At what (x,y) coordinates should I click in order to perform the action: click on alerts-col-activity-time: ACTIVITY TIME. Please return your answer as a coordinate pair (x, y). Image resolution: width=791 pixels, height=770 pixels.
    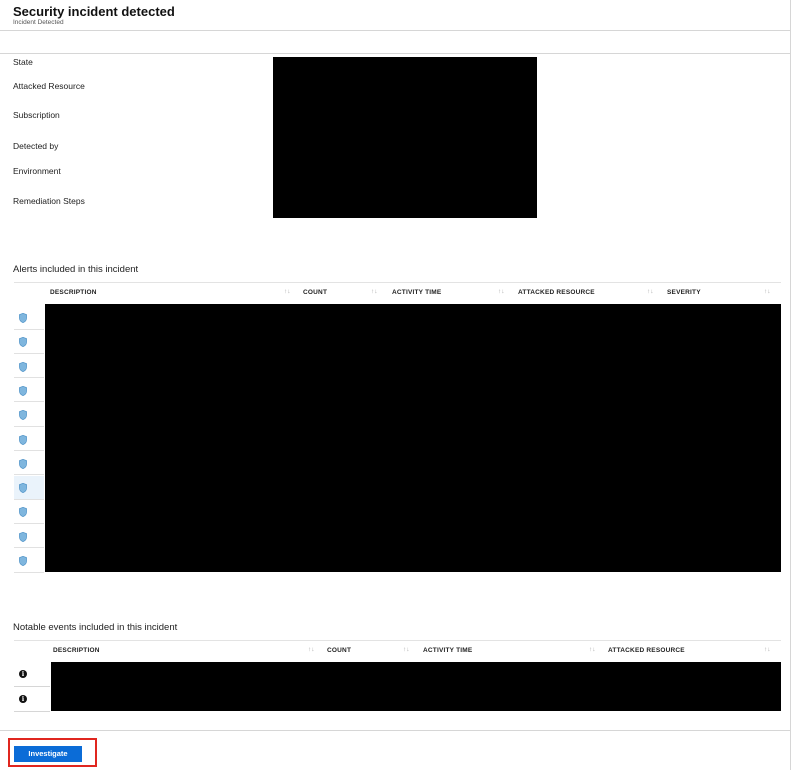
    Looking at the image, I should click on (416, 292).